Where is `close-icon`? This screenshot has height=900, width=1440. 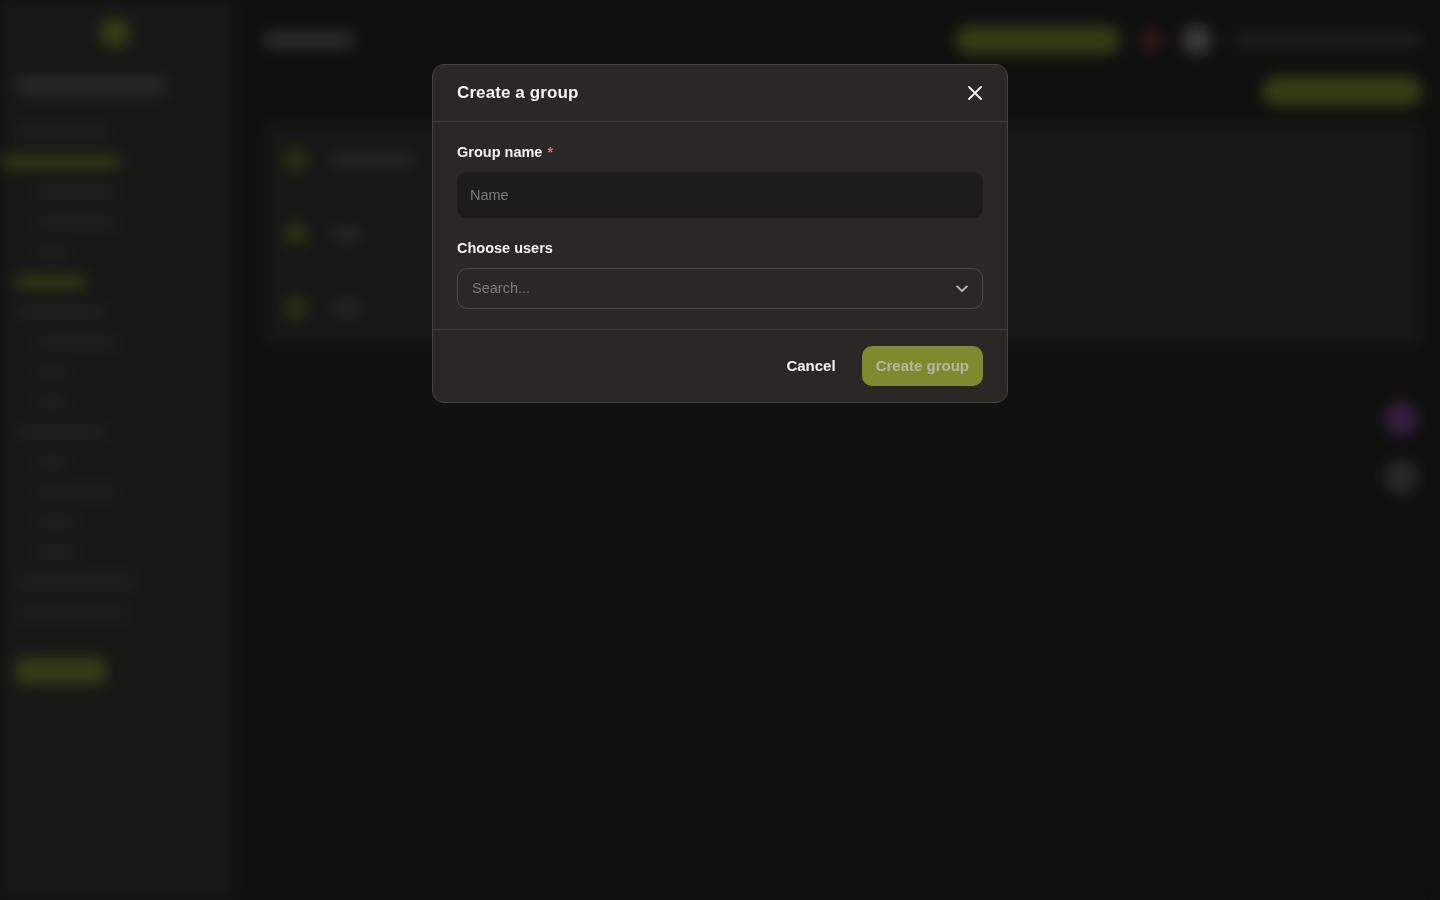 close-icon is located at coordinates (975, 93).